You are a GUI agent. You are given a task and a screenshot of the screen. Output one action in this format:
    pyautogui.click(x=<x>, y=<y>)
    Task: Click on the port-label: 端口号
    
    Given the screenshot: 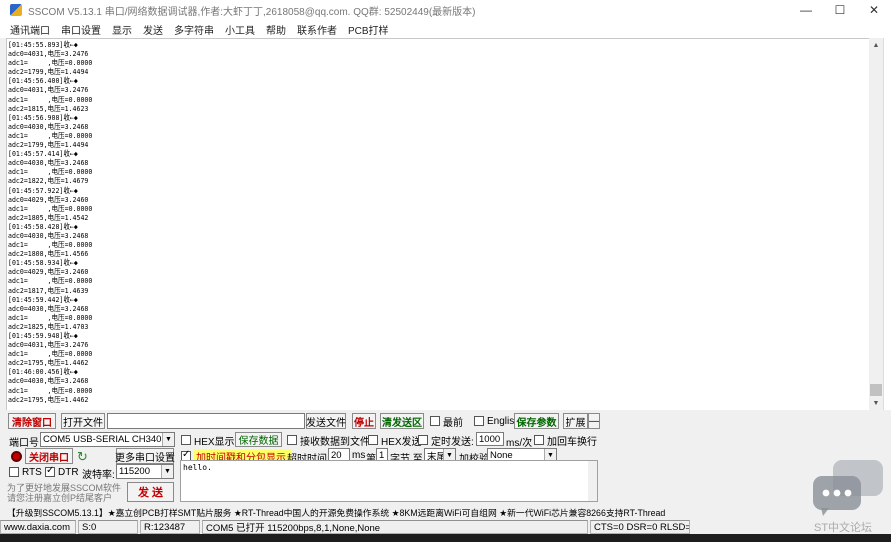 What is the action you would take?
    pyautogui.click(x=24, y=443)
    